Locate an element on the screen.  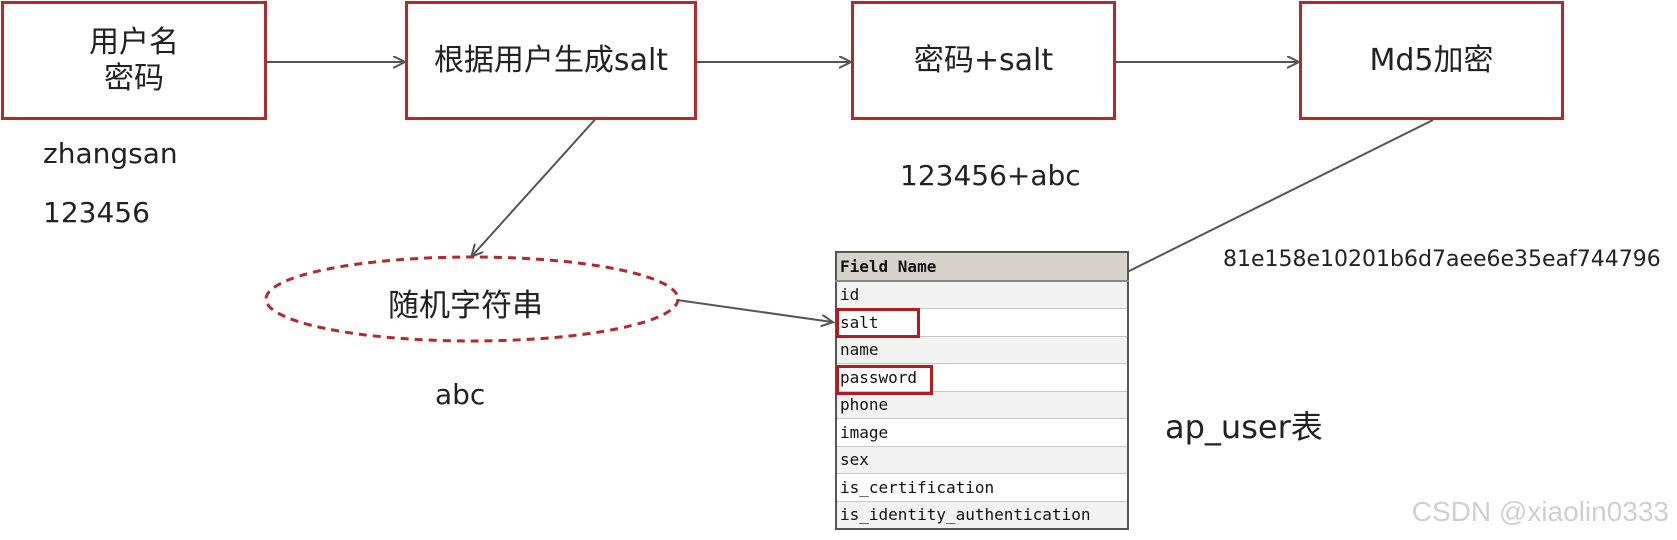
password-value: 123456 is located at coordinates (96, 212).